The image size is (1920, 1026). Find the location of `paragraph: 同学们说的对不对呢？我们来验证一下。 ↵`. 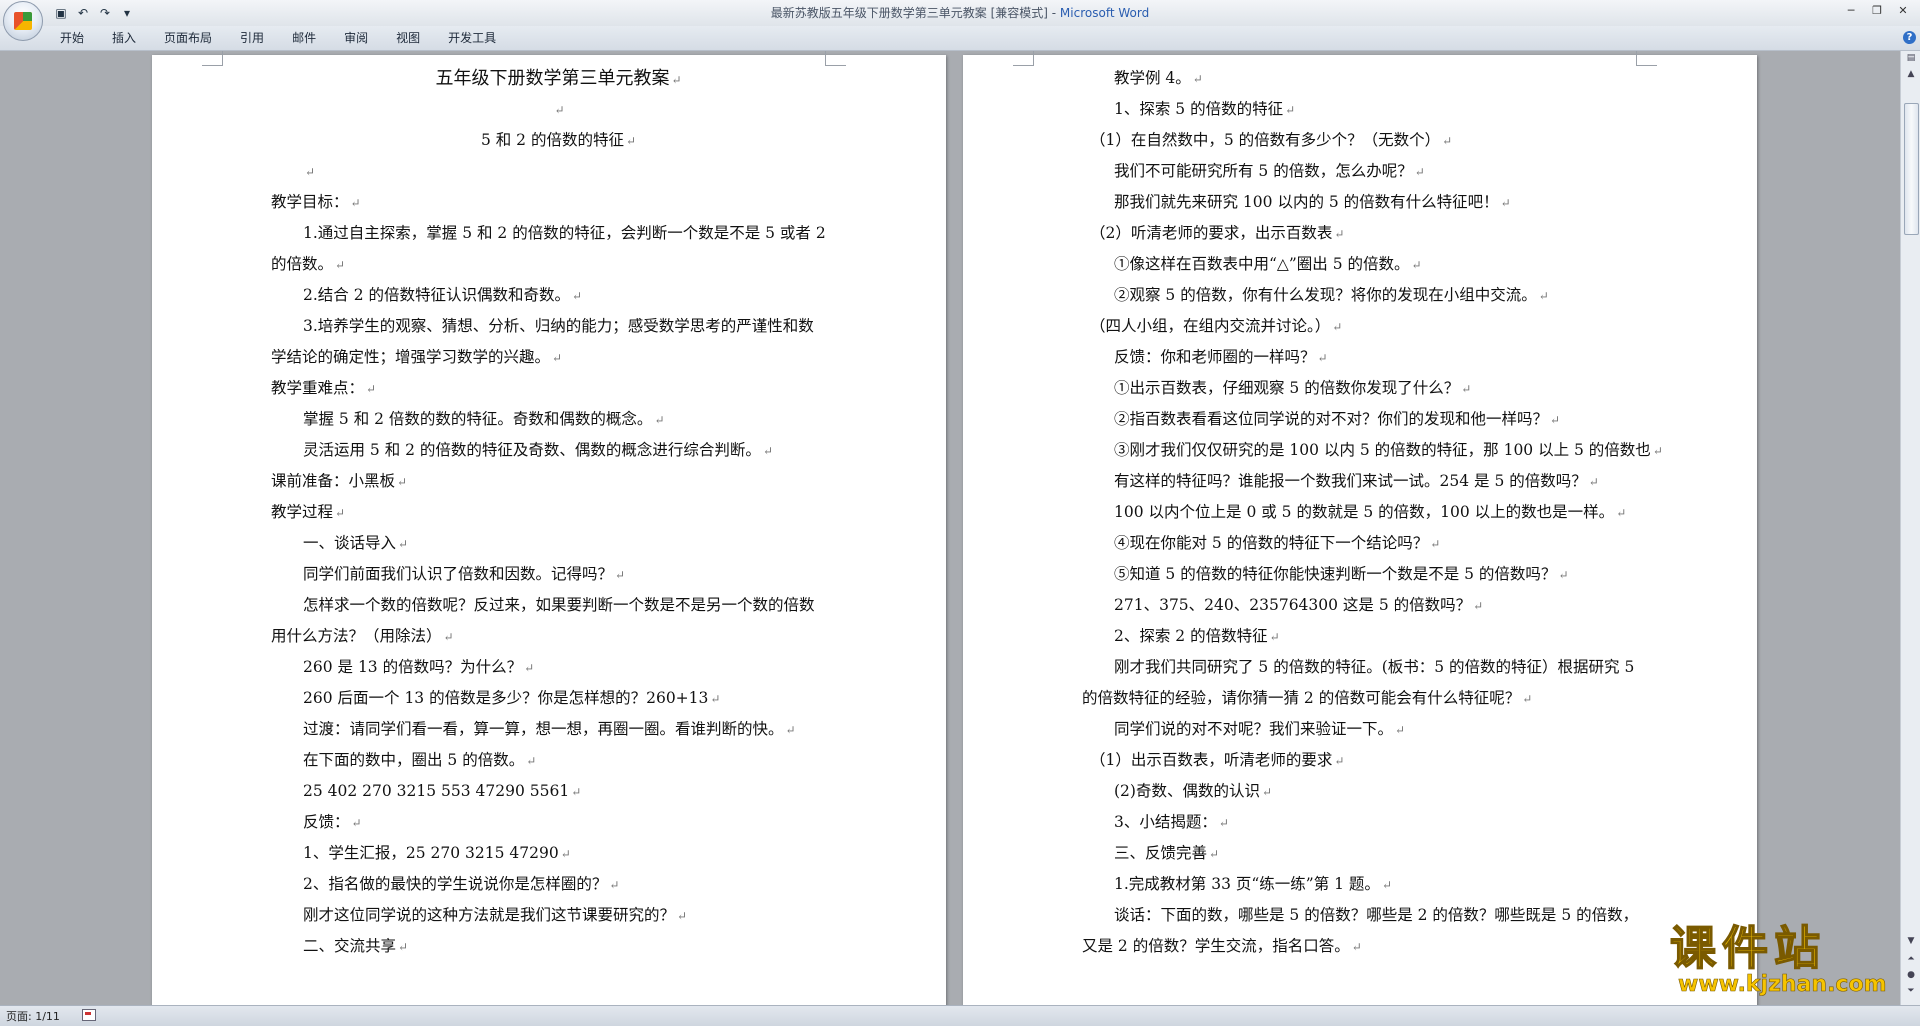

paragraph: 同学们说的对不对呢？我们来验证一下。 ↵ is located at coordinates (1369, 729).